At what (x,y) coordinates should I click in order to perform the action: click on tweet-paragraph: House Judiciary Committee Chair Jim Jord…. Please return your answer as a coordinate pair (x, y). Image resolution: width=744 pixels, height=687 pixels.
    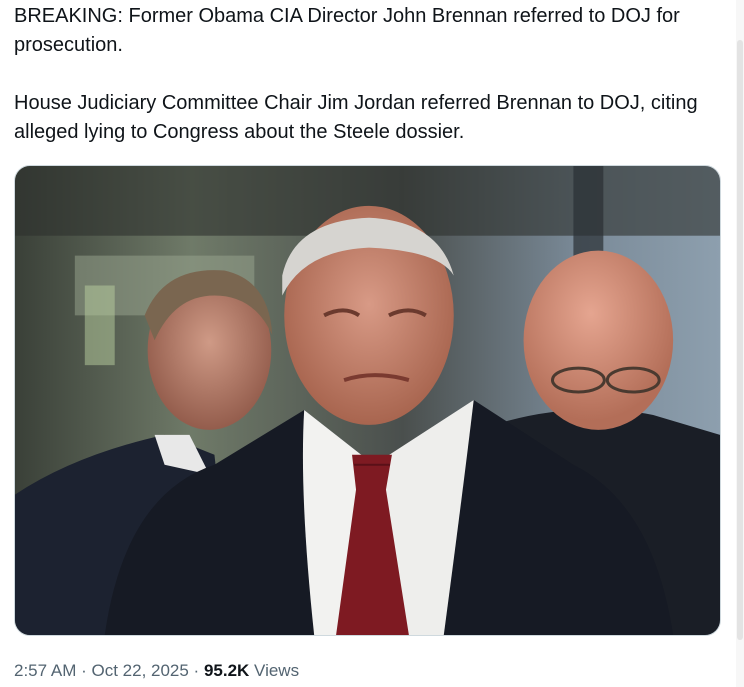
    Looking at the image, I should click on (356, 117).